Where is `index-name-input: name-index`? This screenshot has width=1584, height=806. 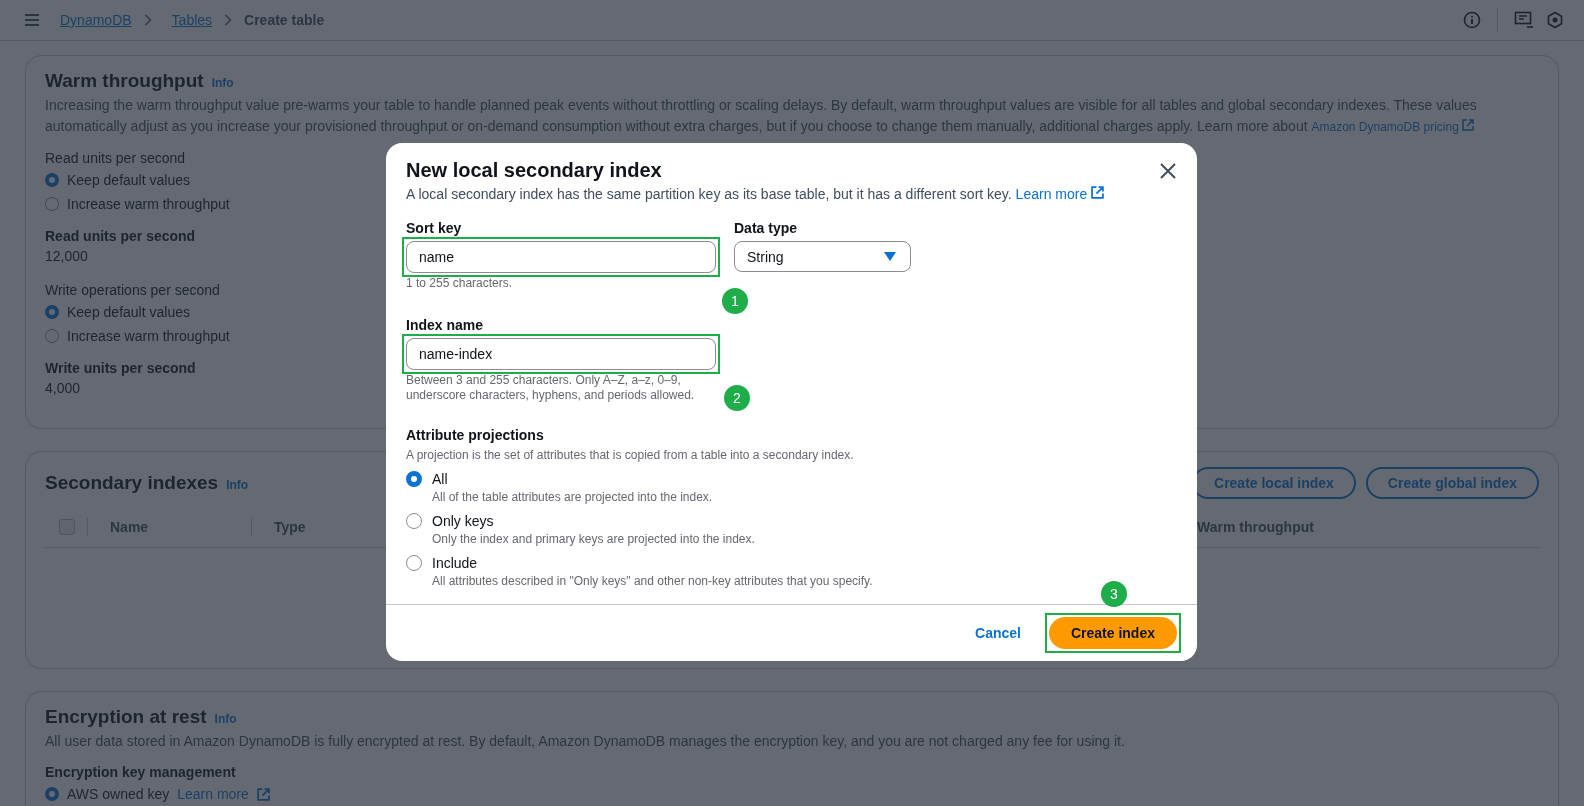 index-name-input: name-index is located at coordinates (561, 354).